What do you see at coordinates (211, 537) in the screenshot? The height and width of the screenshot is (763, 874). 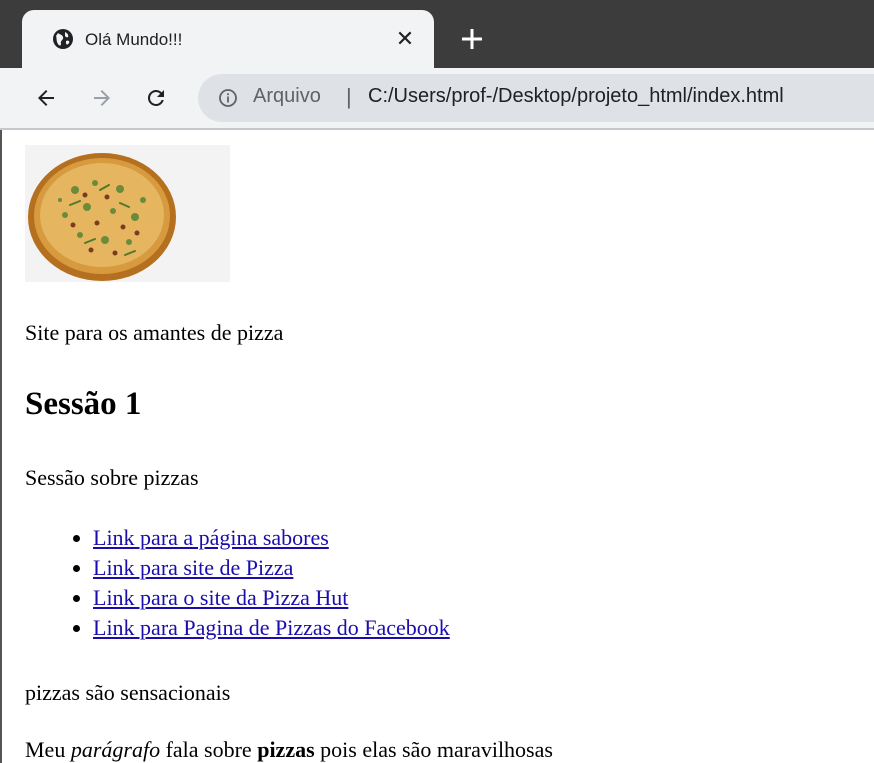 I see `link-sabores: Link para a página sabores` at bounding box center [211, 537].